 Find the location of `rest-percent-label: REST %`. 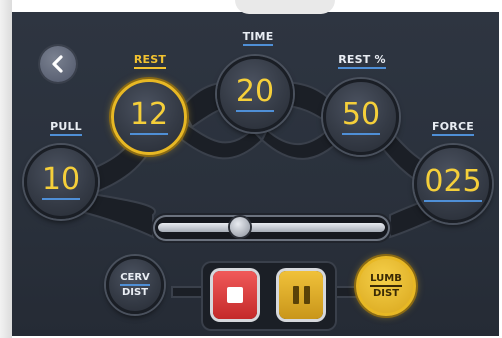

rest-percent-label: REST % is located at coordinates (362, 61).